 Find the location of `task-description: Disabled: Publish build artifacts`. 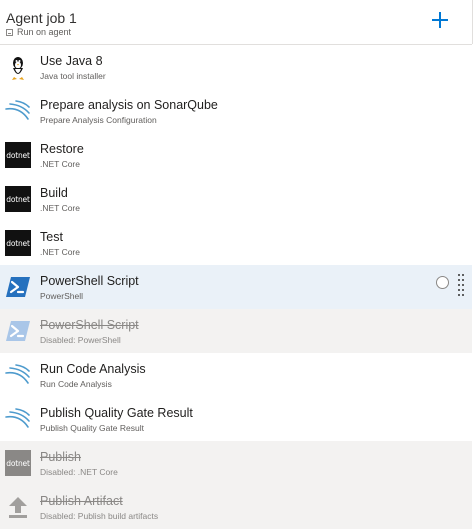

task-description: Disabled: Publish build artifacts is located at coordinates (99, 516).